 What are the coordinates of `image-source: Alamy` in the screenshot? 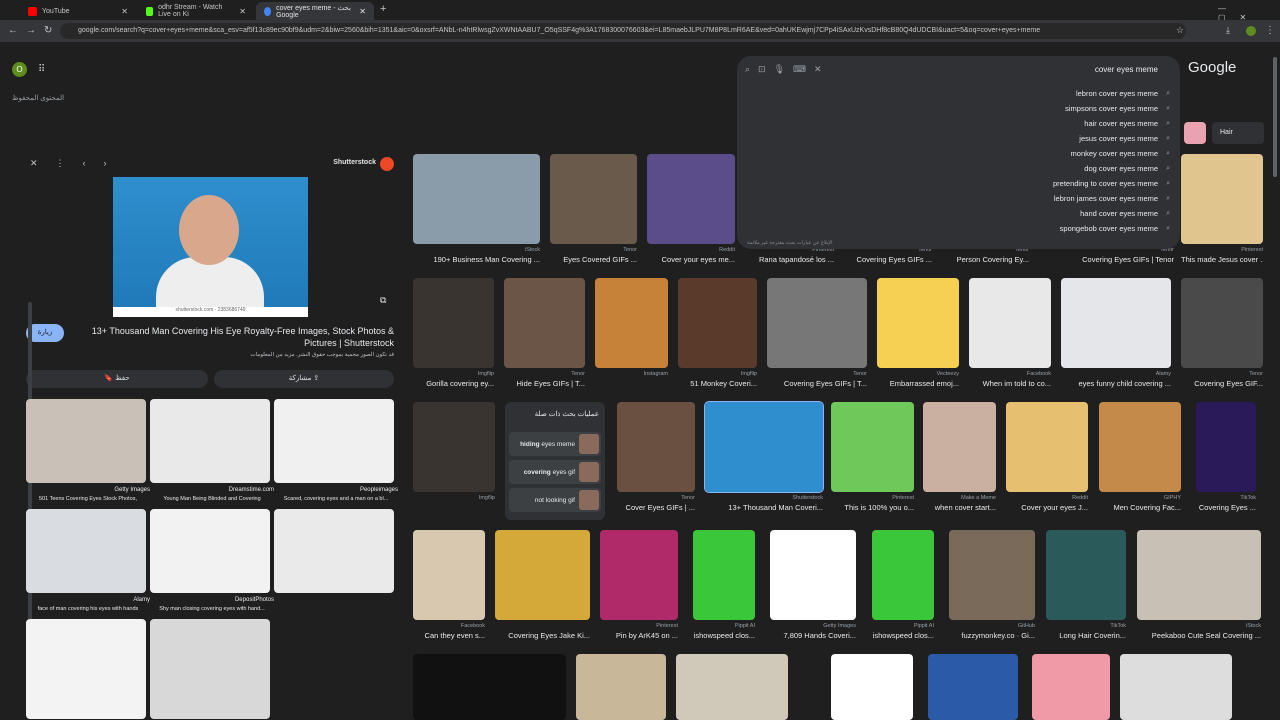 It's located at (88, 600).